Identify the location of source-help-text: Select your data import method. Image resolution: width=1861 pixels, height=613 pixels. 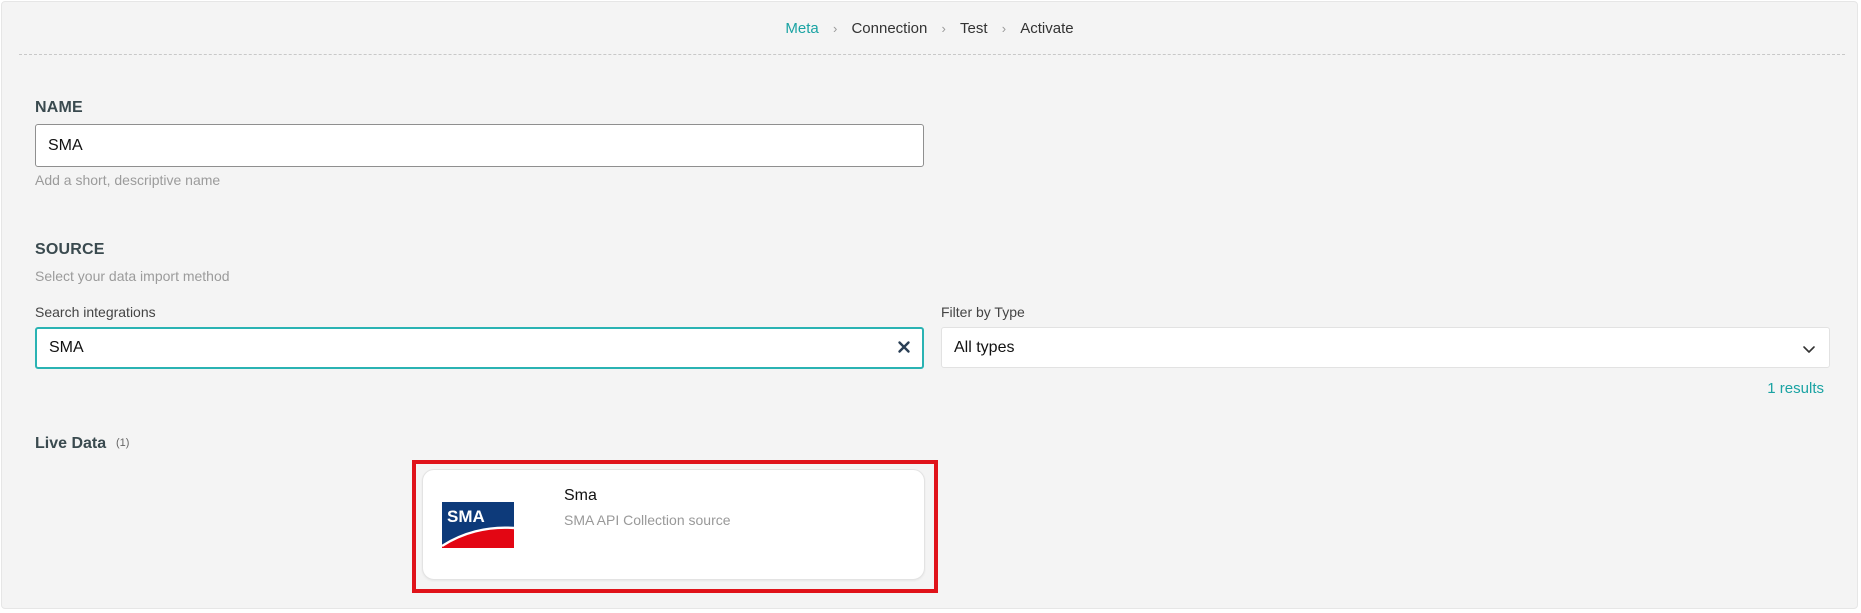
(132, 276).